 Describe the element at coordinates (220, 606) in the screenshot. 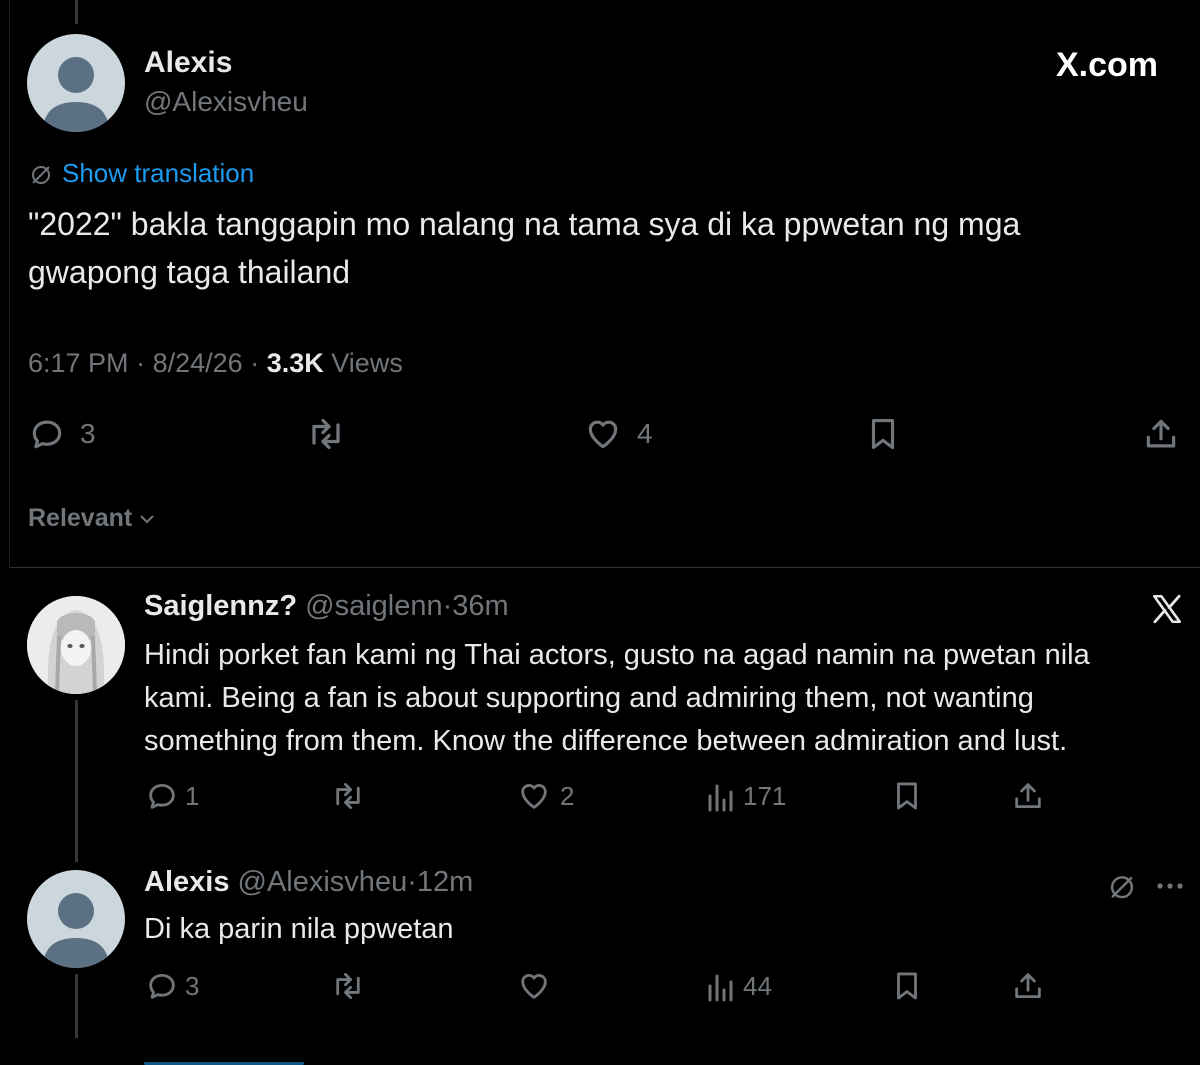

I see `reply-display-name: Saiglennz?` at that location.